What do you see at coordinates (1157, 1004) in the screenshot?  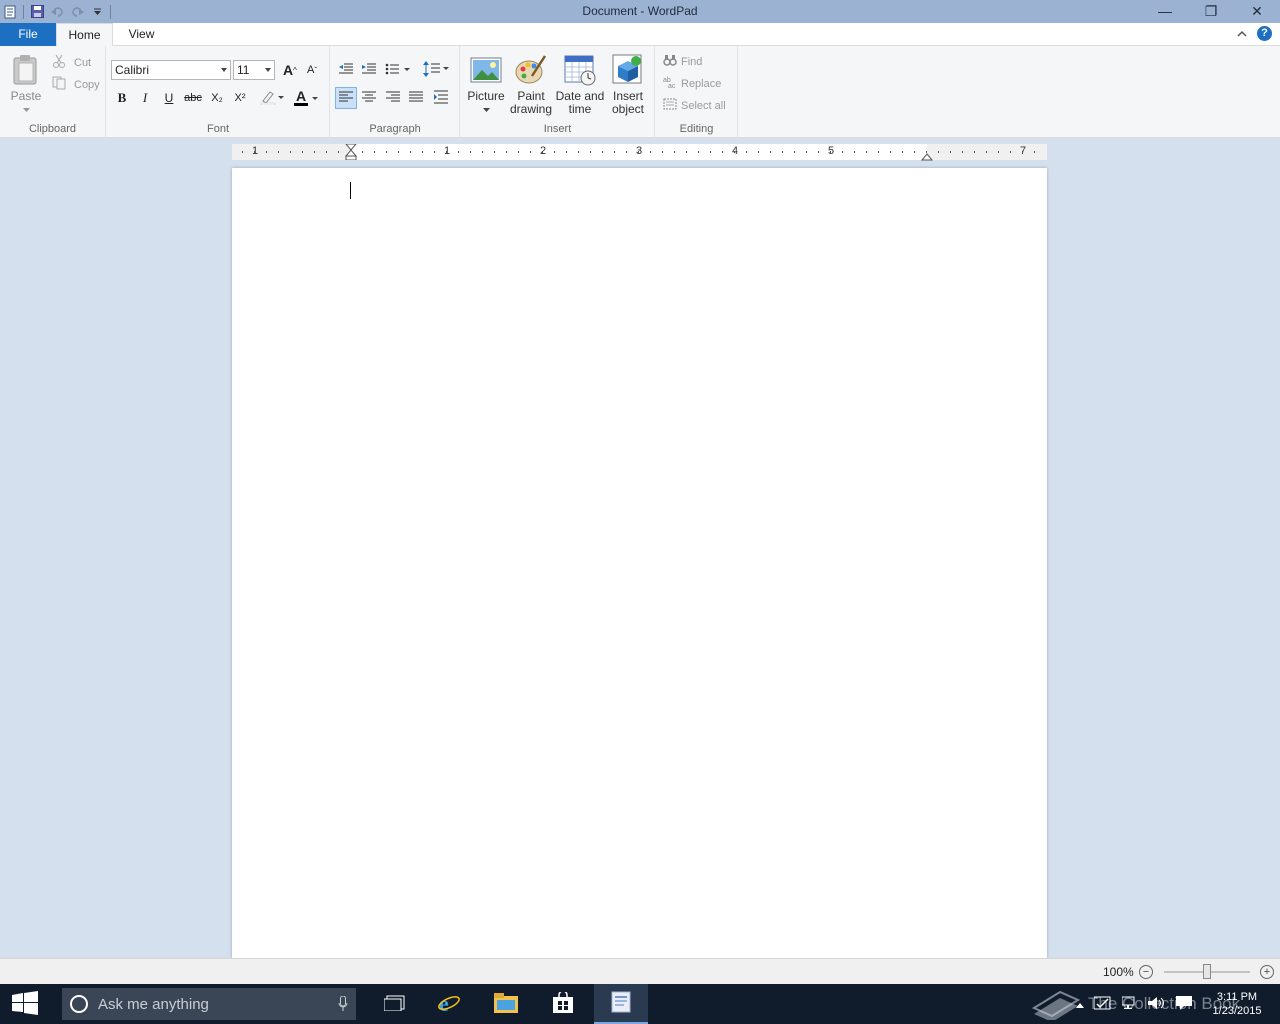 I see `volume-icon` at bounding box center [1157, 1004].